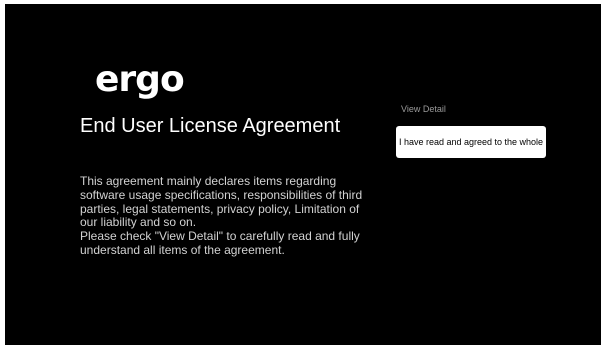 The width and height of the screenshot is (606, 348). Describe the element at coordinates (471, 142) in the screenshot. I see `agree-button: I have read and agreed to the whole` at that location.